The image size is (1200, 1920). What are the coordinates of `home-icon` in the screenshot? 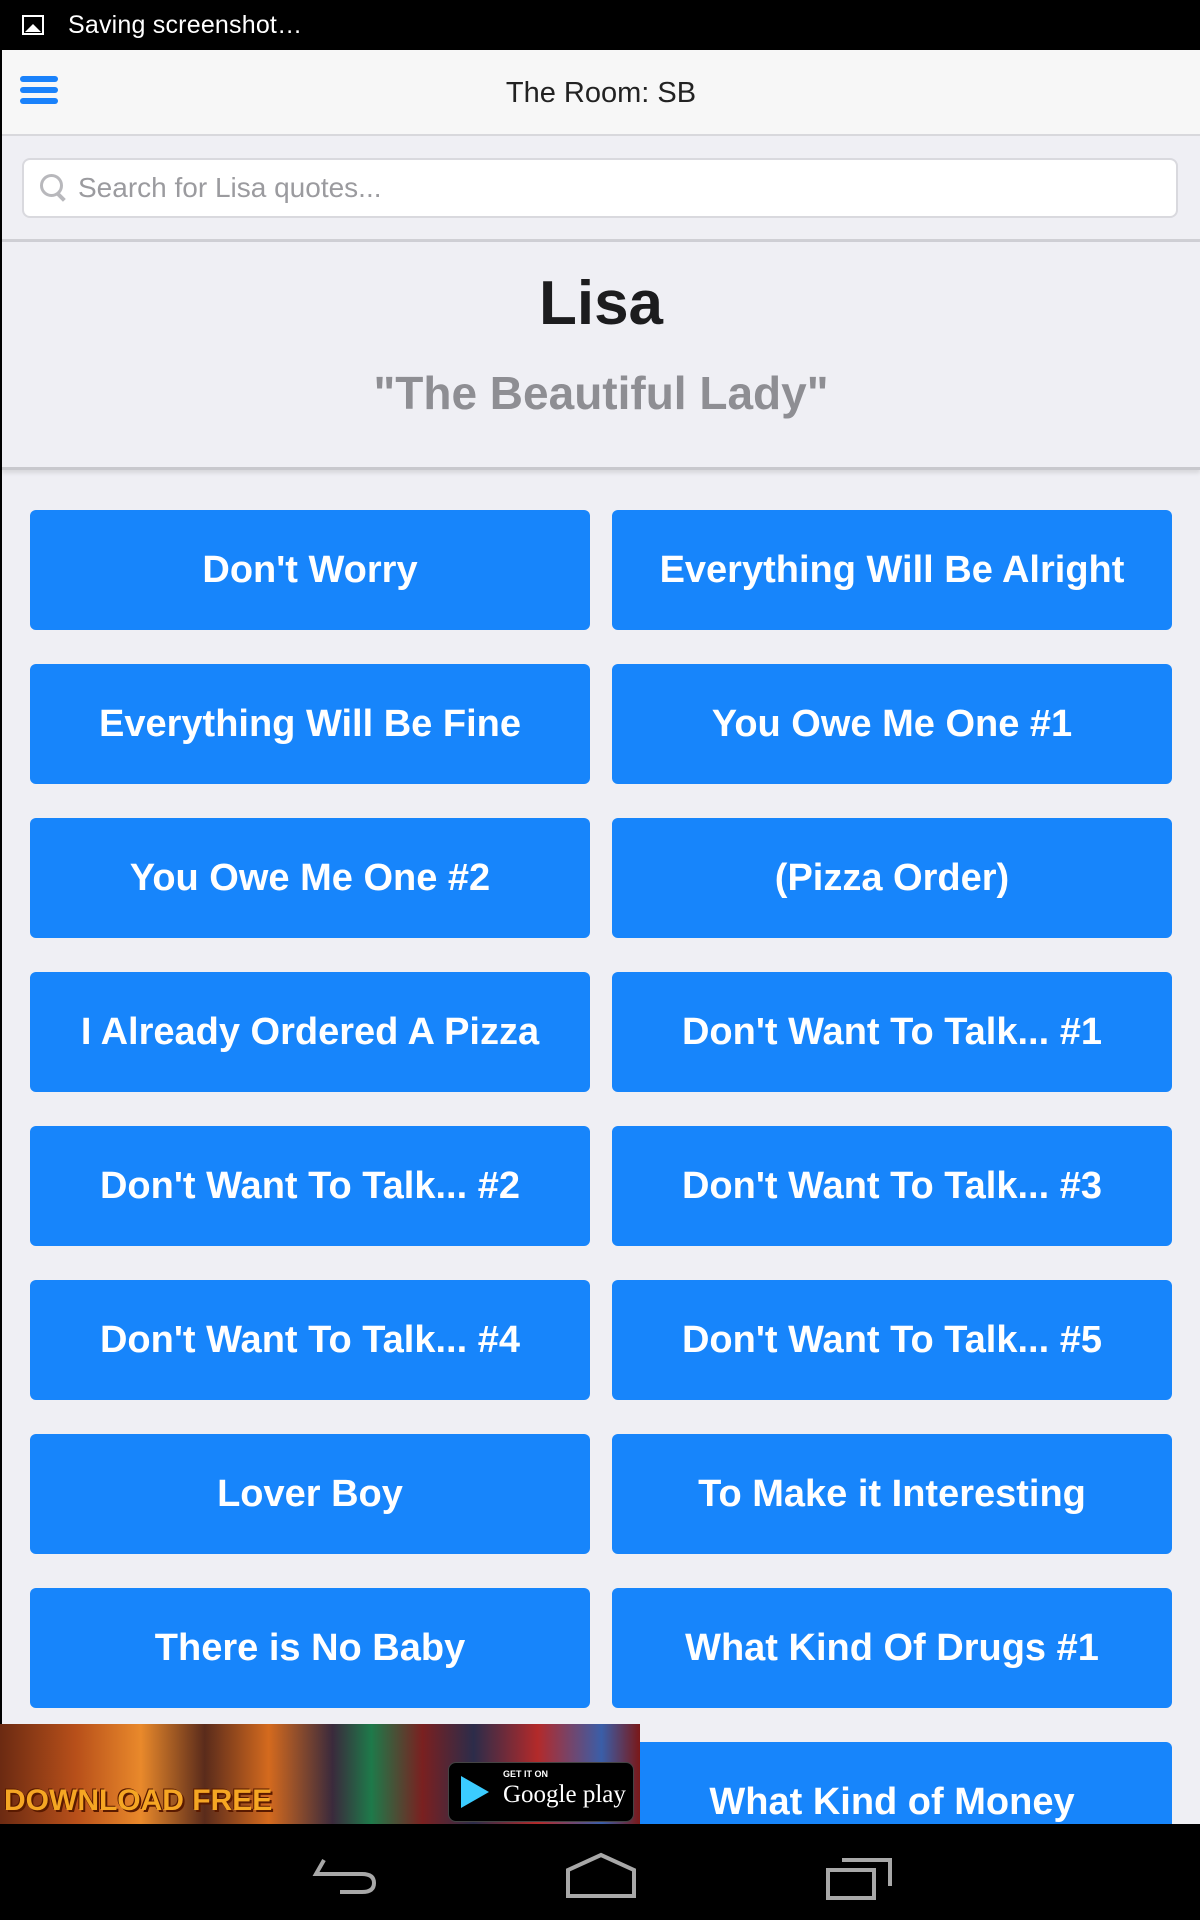 It's located at (601, 1875).